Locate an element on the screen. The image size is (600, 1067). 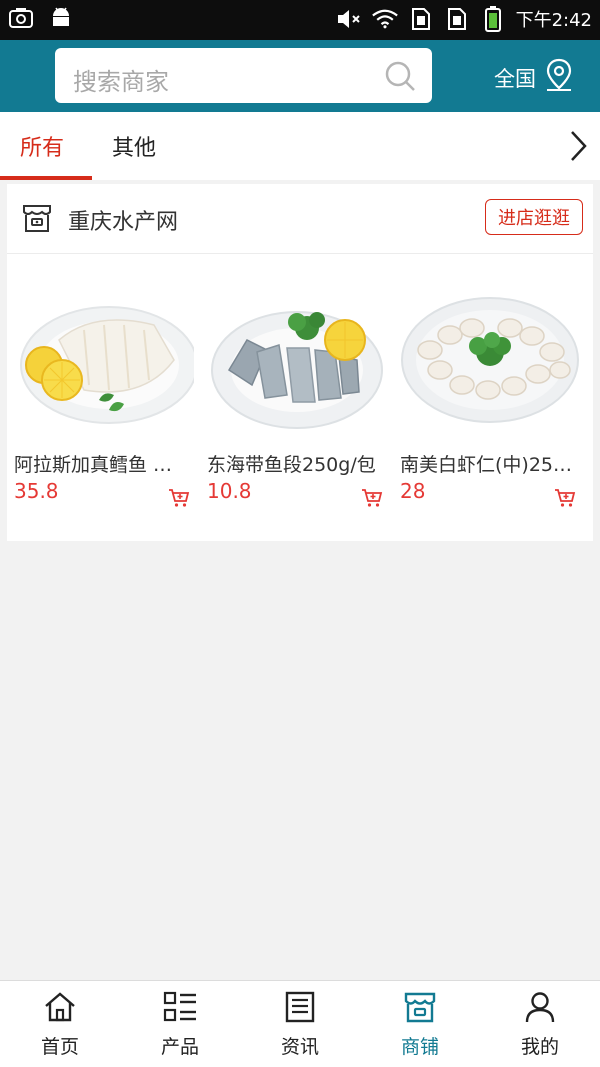
nav-mine: 我的 is located at coordinates (540, 1024).